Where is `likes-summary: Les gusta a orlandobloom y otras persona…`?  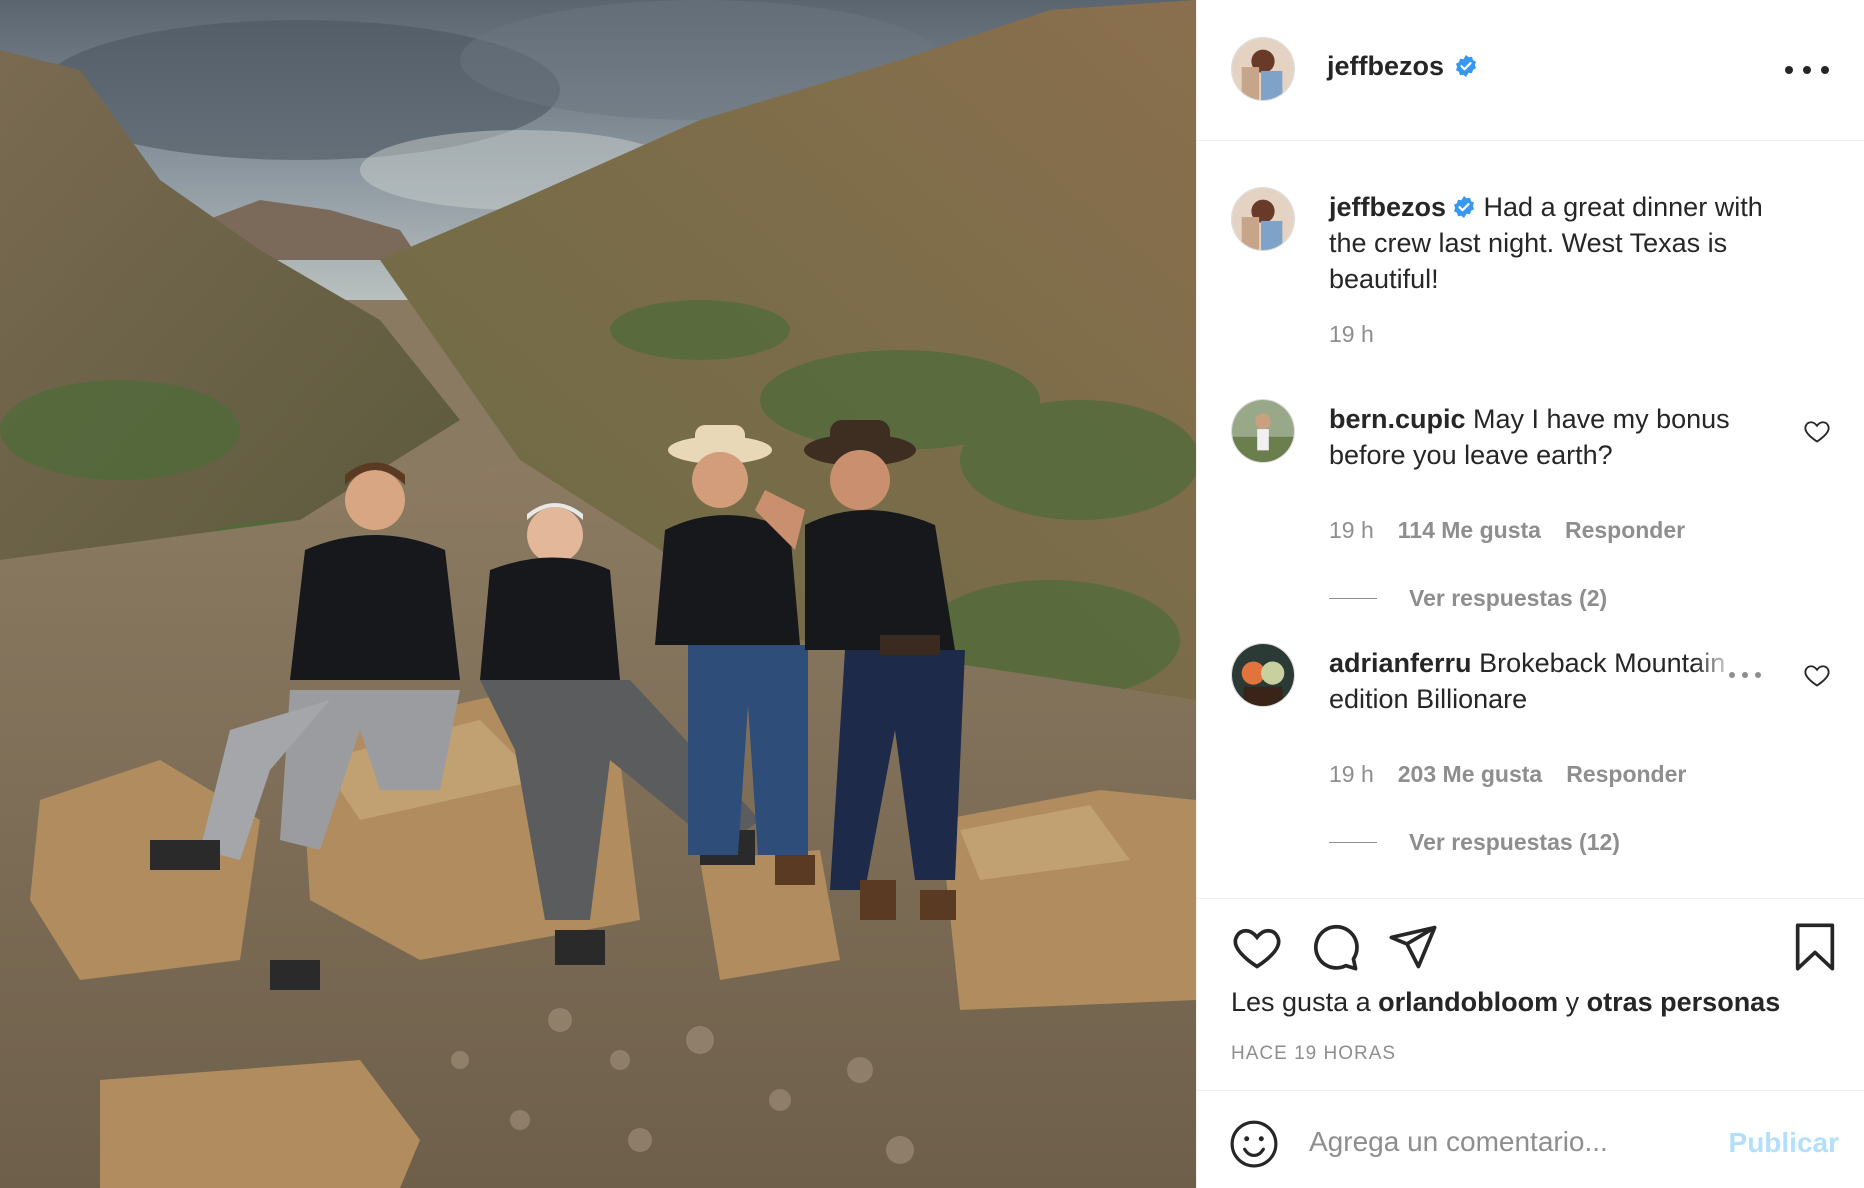 likes-summary: Les gusta a orlandobloom y otras persona… is located at coordinates (1505, 1002).